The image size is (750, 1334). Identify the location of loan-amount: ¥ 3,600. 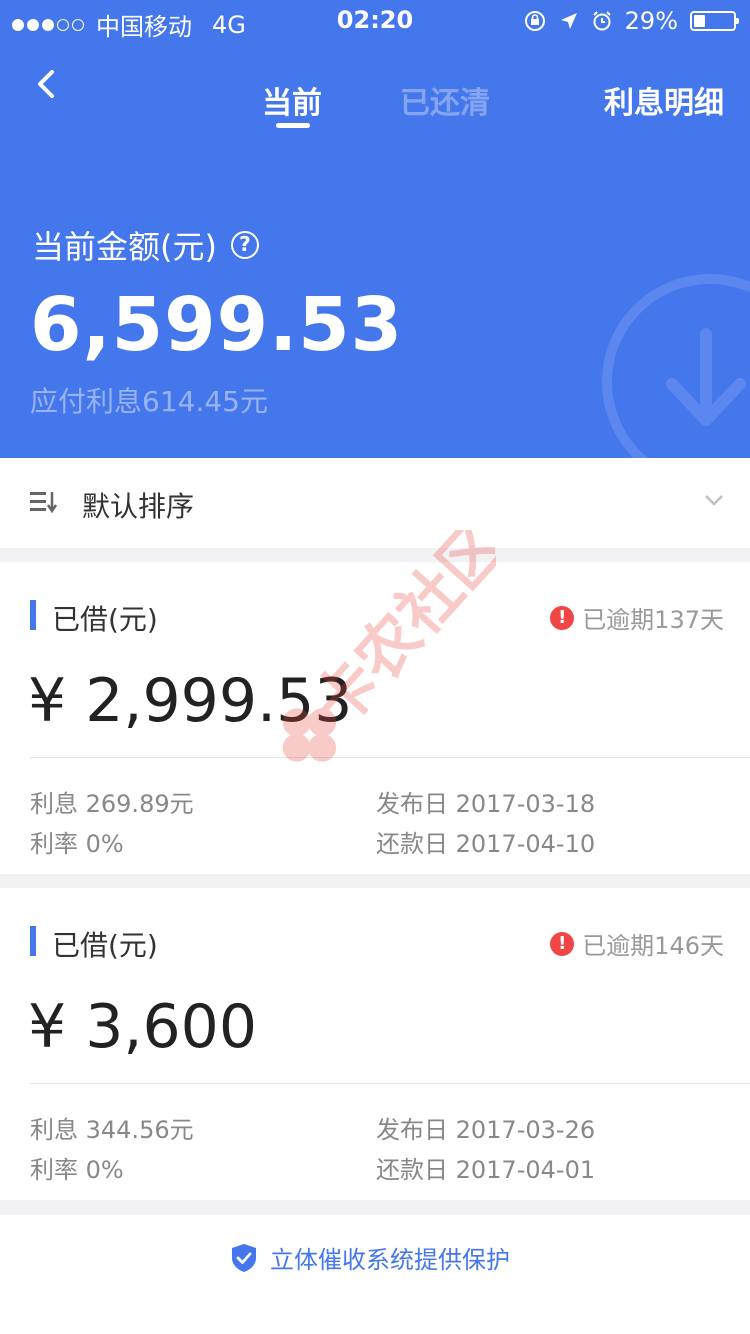
(143, 1027).